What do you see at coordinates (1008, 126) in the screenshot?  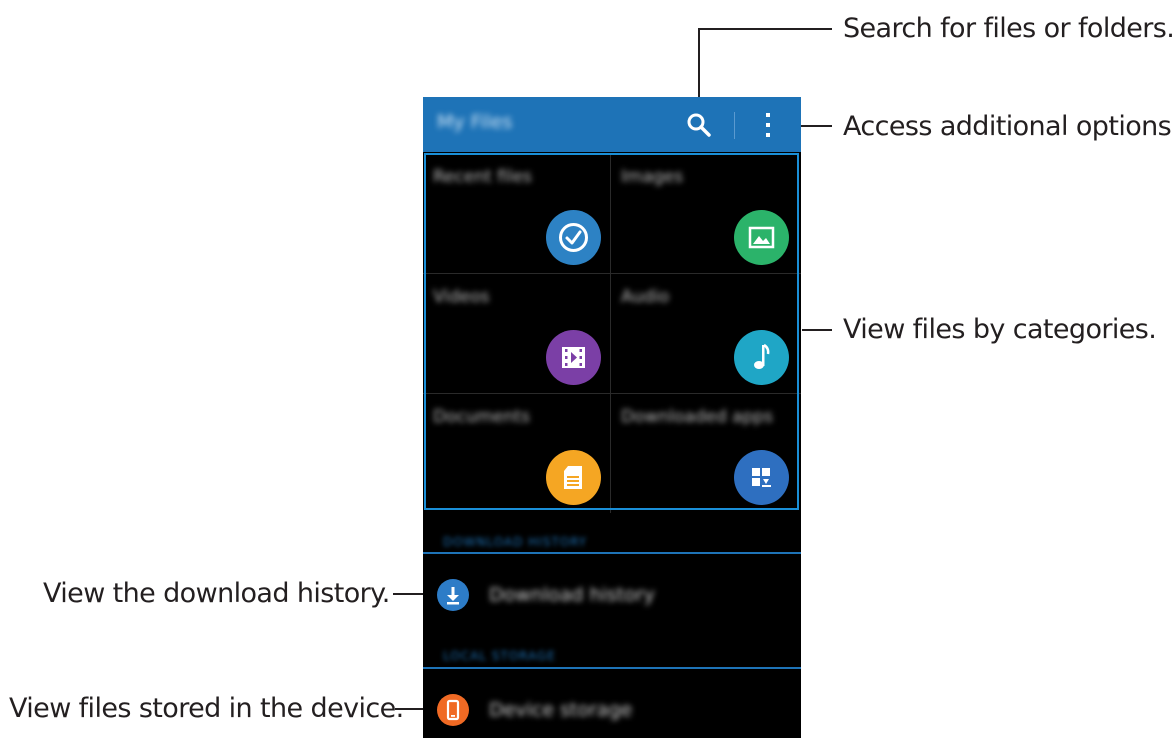 I see `callout-options: Access additional options.` at bounding box center [1008, 126].